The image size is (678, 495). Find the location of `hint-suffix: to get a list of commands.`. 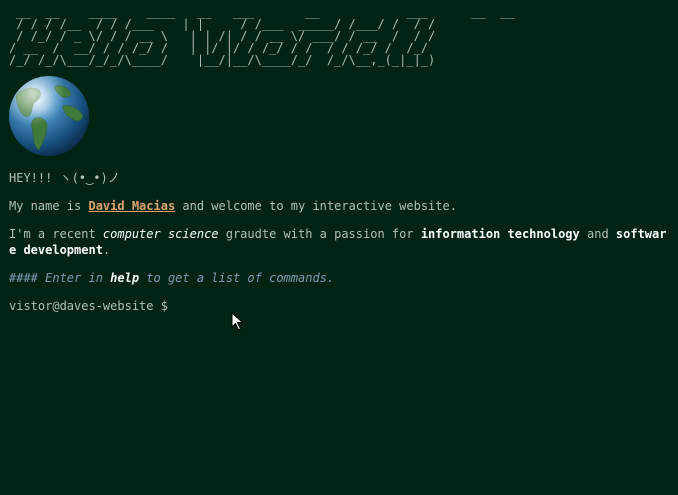

hint-suffix: to get a list of commands. is located at coordinates (237, 278).